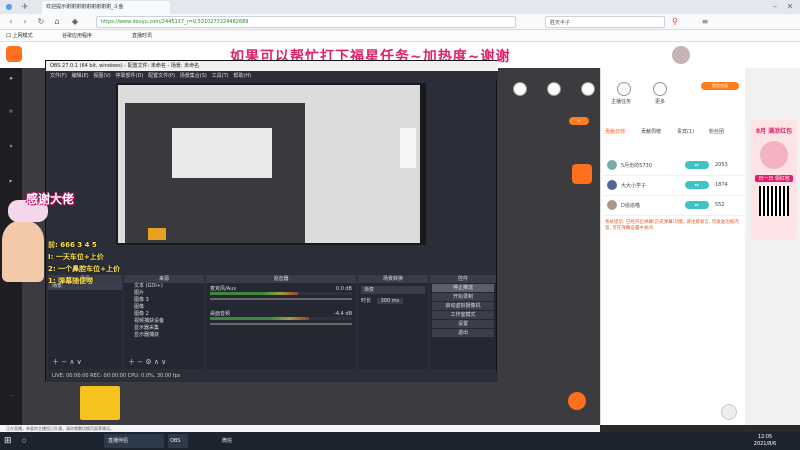 The image size is (800, 450). Describe the element at coordinates (579, 121) in the screenshot. I see `fans-pill: ＋` at that location.